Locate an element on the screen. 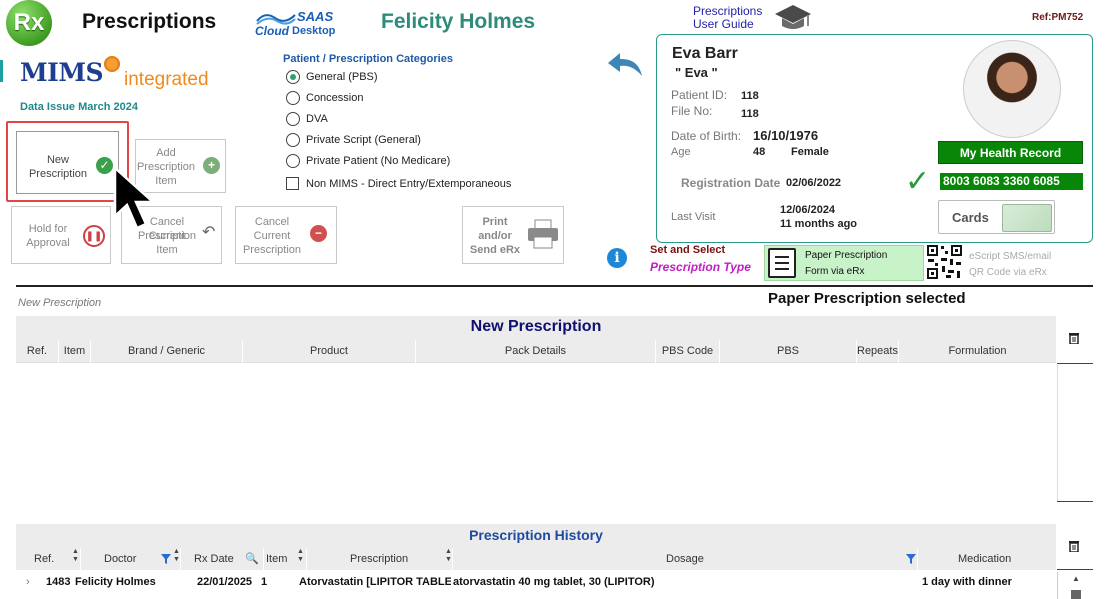 This screenshot has width=1114, height=599. new-prescription-button: New Prescription ✓ is located at coordinates (67, 162).